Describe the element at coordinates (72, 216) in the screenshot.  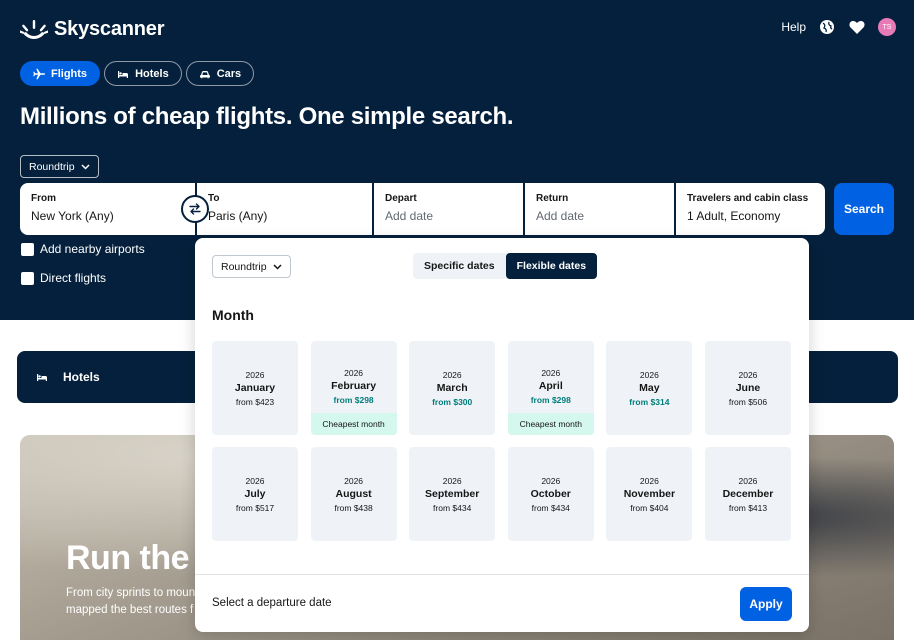
I see `from-value: New York (Any)` at that location.